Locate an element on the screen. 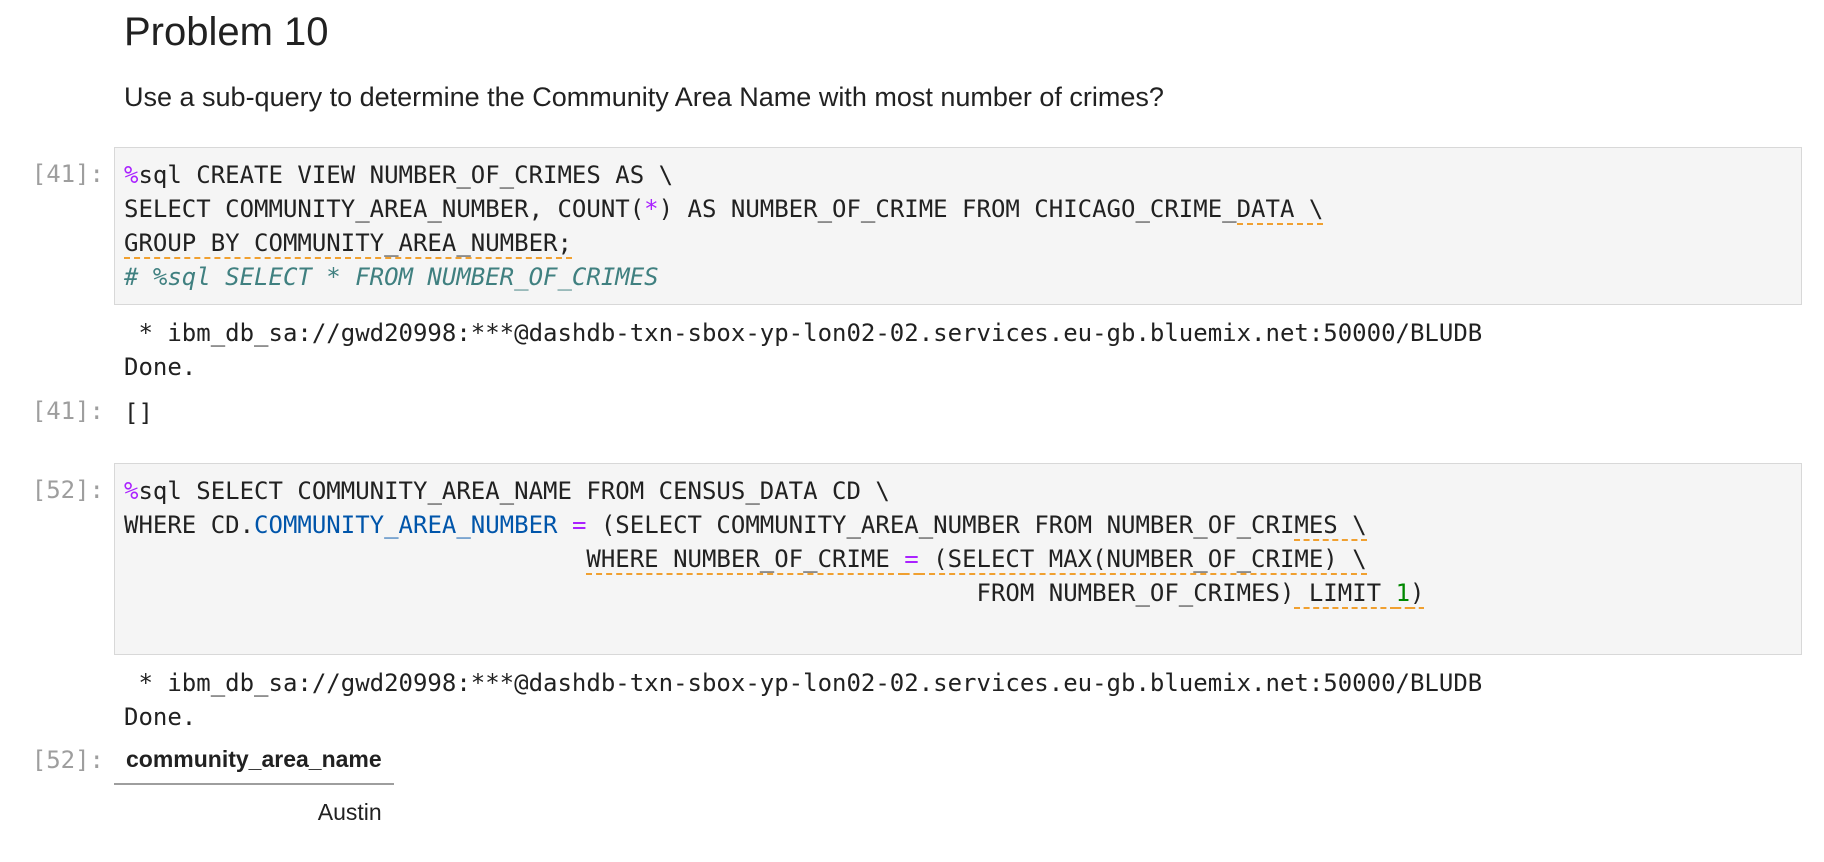 This screenshot has width=1824, height=862. code-squiggle: WHERE NUMBER_OF_CRIME is located at coordinates (745, 560).